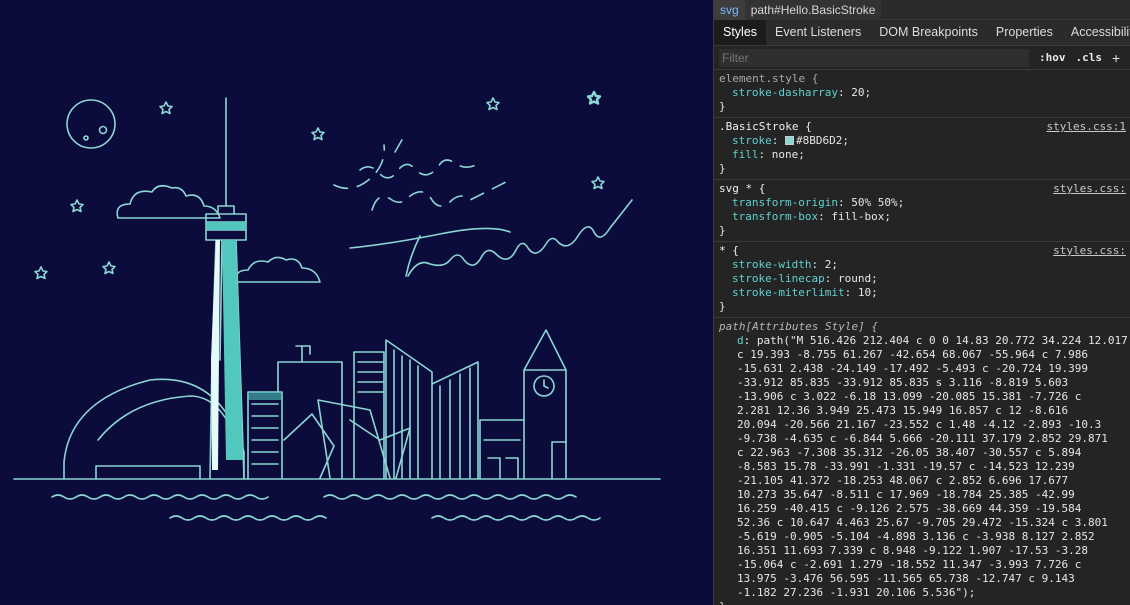  What do you see at coordinates (856, 592) in the screenshot?
I see `path-d-line: -1.182 27.236 -1.931 20.106 5.536");` at bounding box center [856, 592].